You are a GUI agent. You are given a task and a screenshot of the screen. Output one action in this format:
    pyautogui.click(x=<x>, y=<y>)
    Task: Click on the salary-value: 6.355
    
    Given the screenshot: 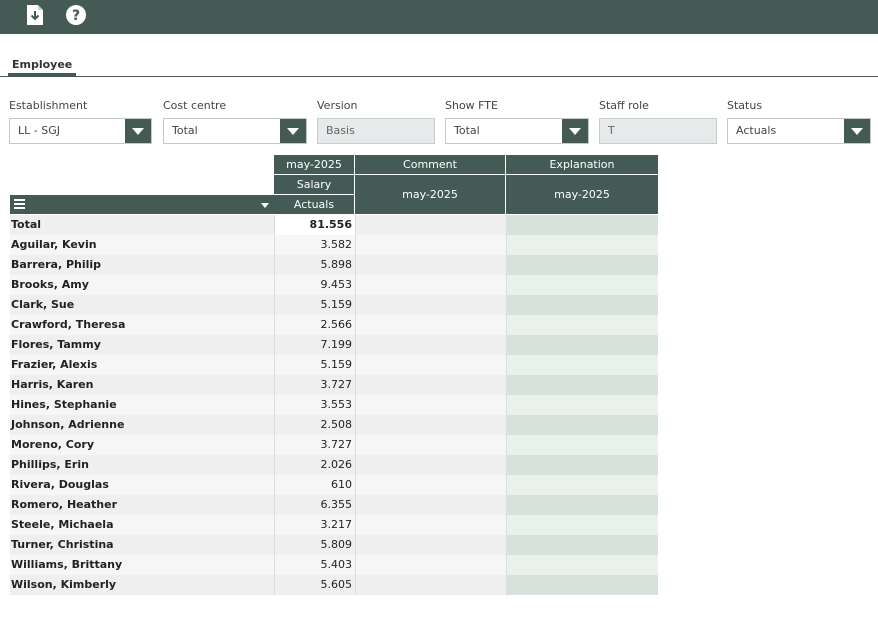 What is the action you would take?
    pyautogui.click(x=314, y=505)
    